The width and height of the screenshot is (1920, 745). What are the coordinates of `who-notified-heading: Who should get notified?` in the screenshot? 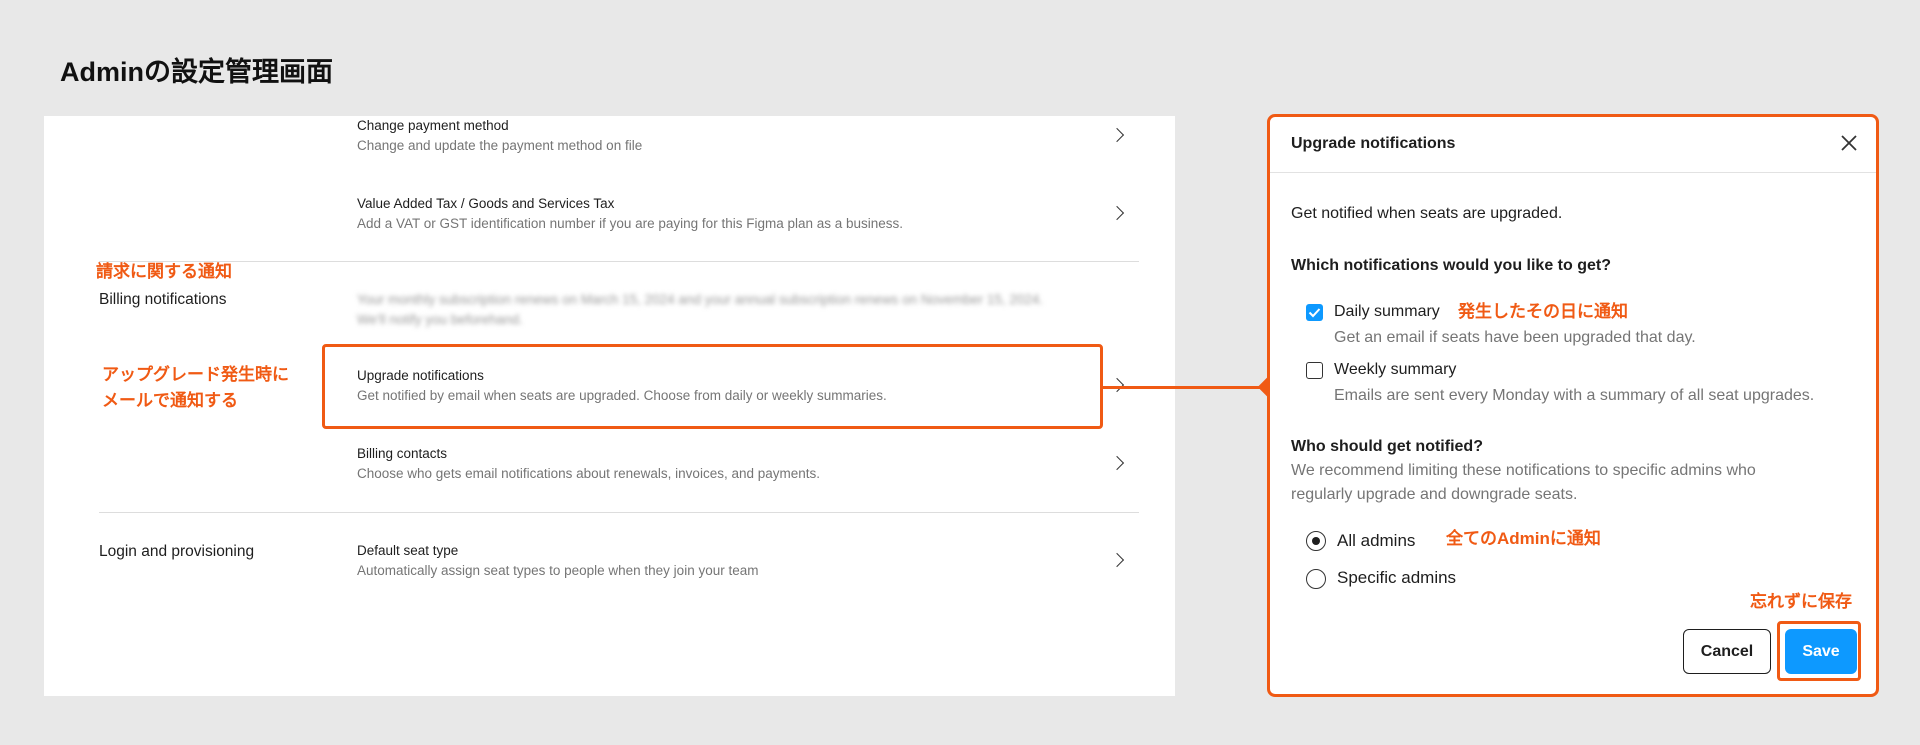 It's located at (1387, 446).